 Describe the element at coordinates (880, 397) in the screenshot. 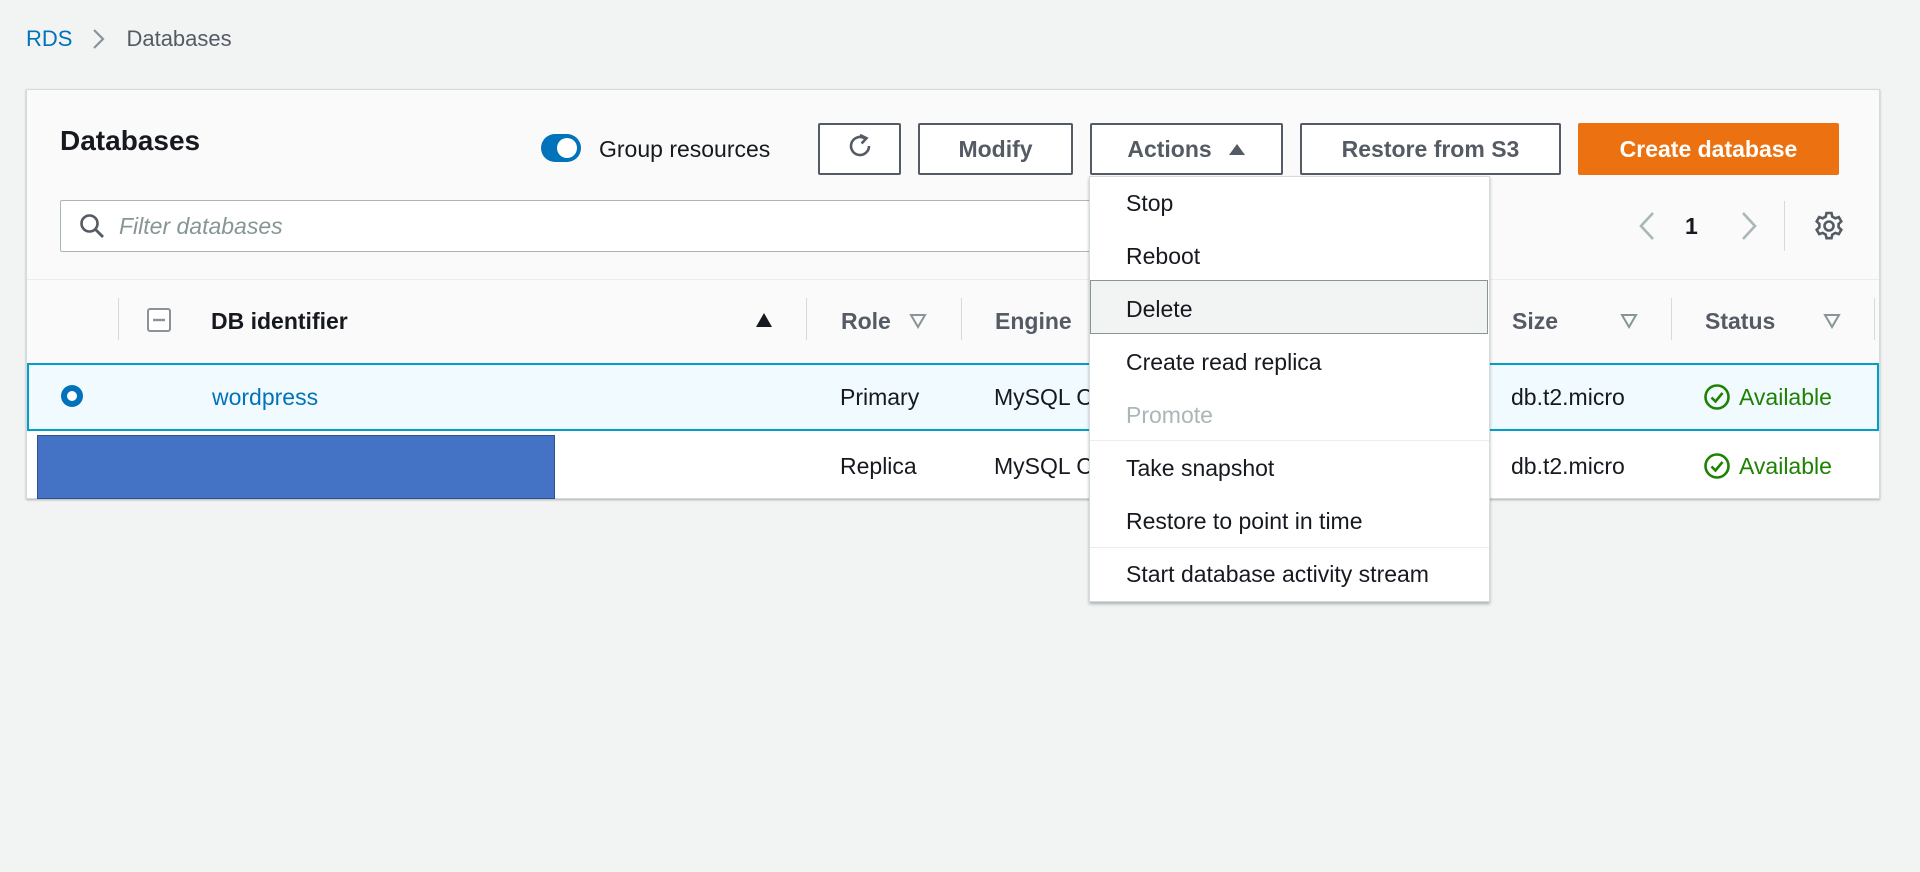

I see `role-cell: Primary` at that location.